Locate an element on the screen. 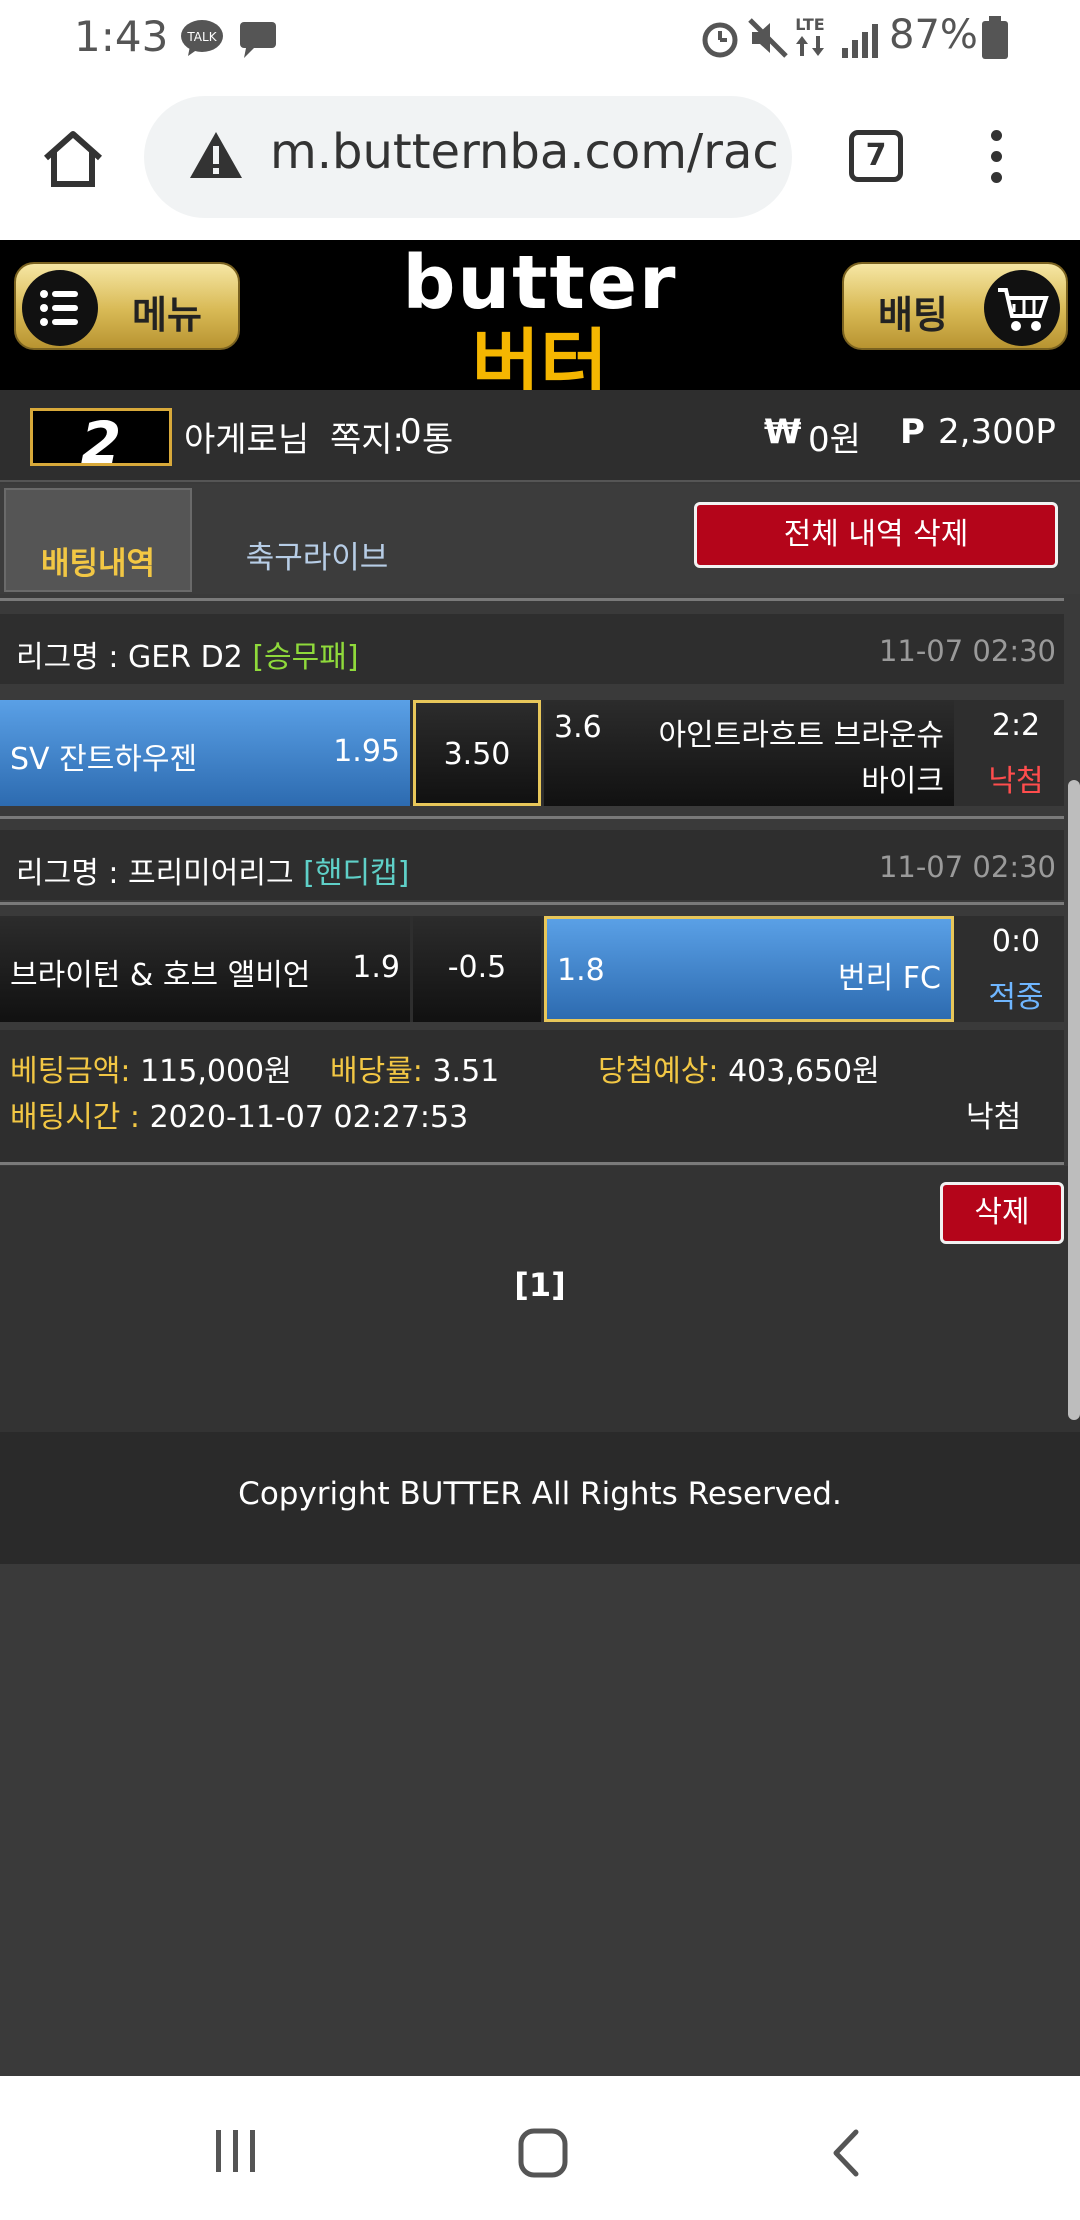 This screenshot has width=1080, height=2220. cart-icon is located at coordinates (1022, 308).